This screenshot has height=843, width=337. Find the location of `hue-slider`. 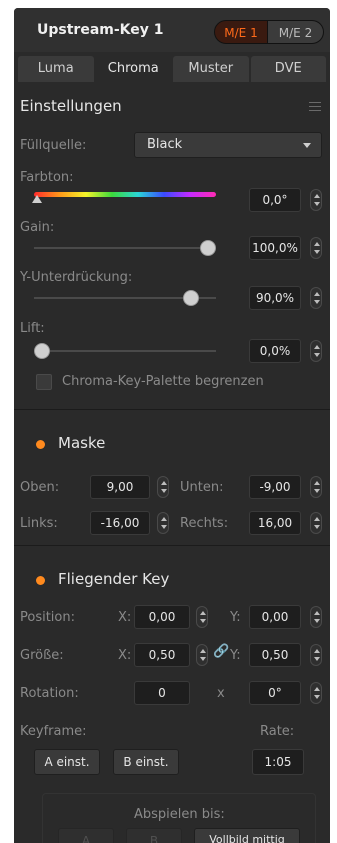

hue-slider is located at coordinates (125, 194).